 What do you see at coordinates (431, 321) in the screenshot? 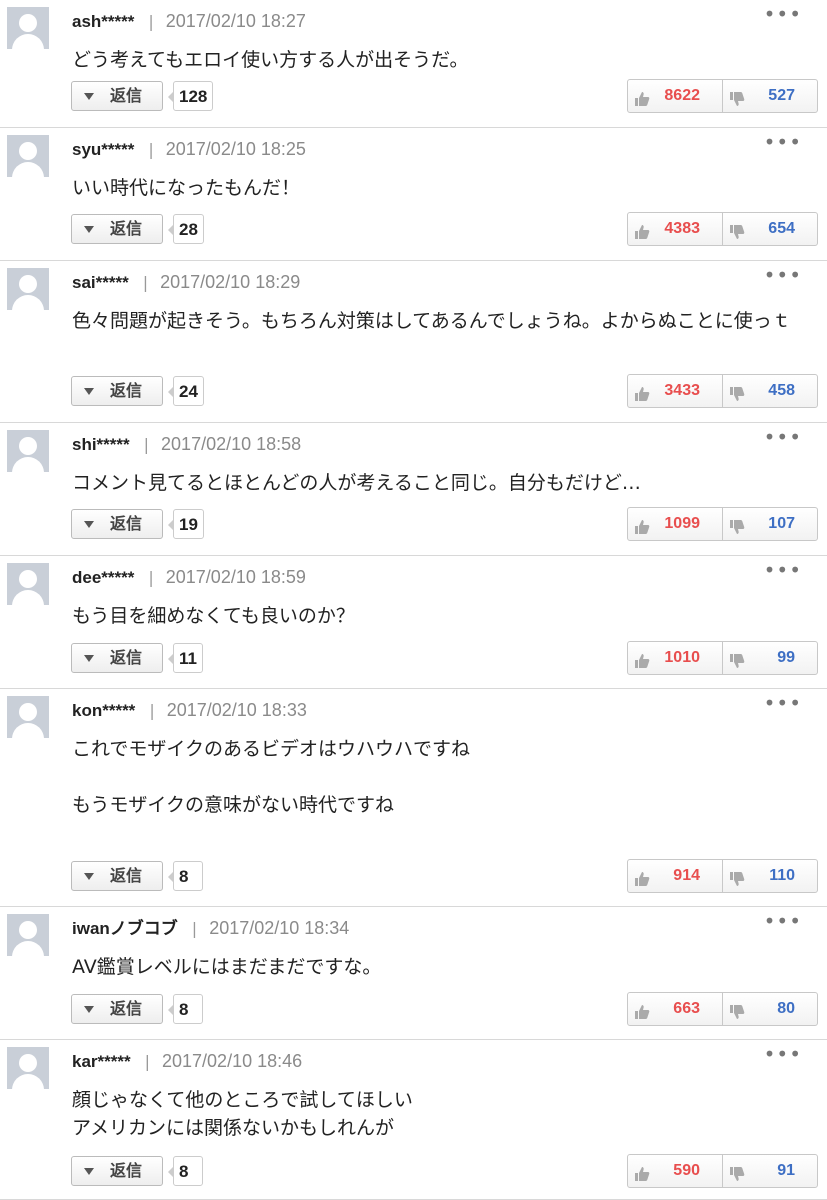
I see `comment-text: 色々問題が起きそう。もちろん対策はしてあるんでしょうね。よからぬことに使っｔ` at bounding box center [431, 321].